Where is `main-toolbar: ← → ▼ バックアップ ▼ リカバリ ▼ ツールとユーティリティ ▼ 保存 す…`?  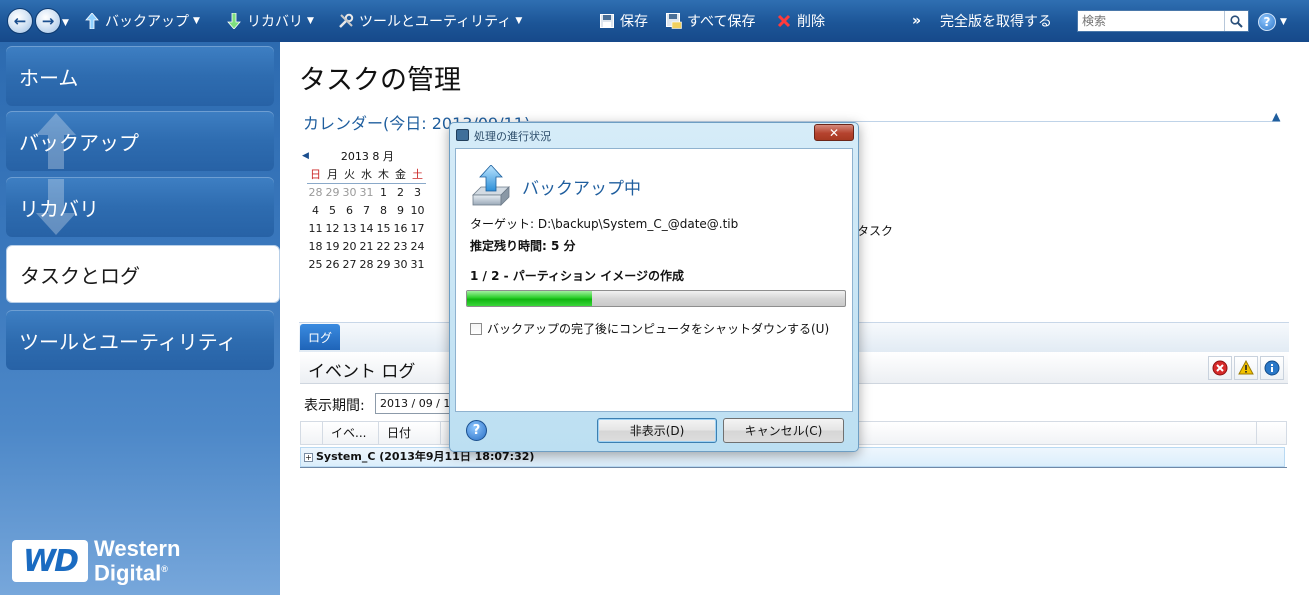 main-toolbar: ← → ▼ バックアップ ▼ リカバリ ▼ ツールとユーティリティ ▼ 保存 す… is located at coordinates (654, 21).